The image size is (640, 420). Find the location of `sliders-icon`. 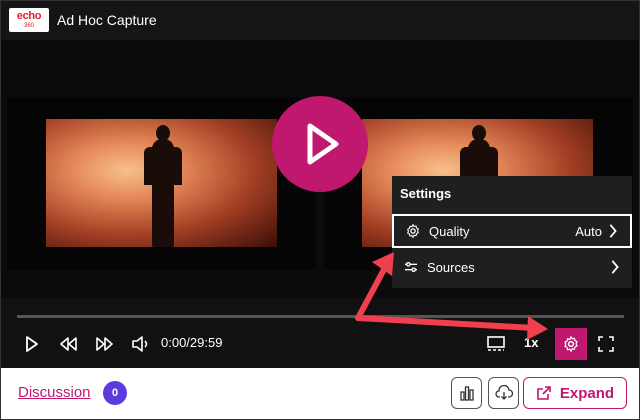

sliders-icon is located at coordinates (411, 267).